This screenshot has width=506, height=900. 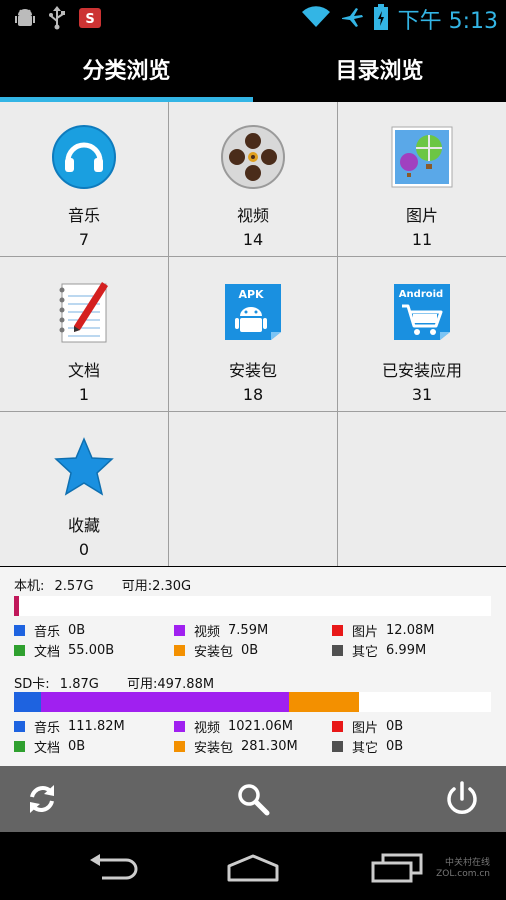 I want to click on system-nav-bar: 中关村在线 ZOL.com.cn, so click(x=253, y=866).